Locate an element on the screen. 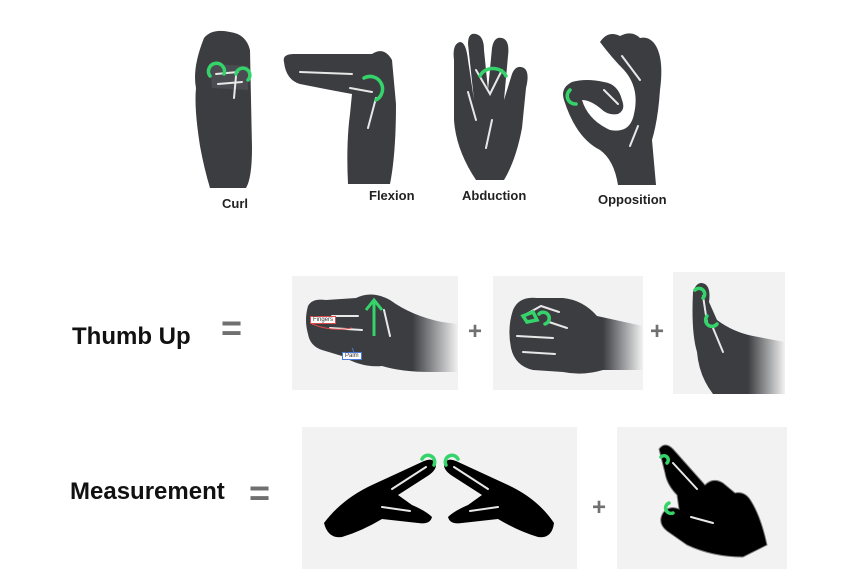 The image size is (853, 574). two-hands-pinch-illustration is located at coordinates (439, 495).